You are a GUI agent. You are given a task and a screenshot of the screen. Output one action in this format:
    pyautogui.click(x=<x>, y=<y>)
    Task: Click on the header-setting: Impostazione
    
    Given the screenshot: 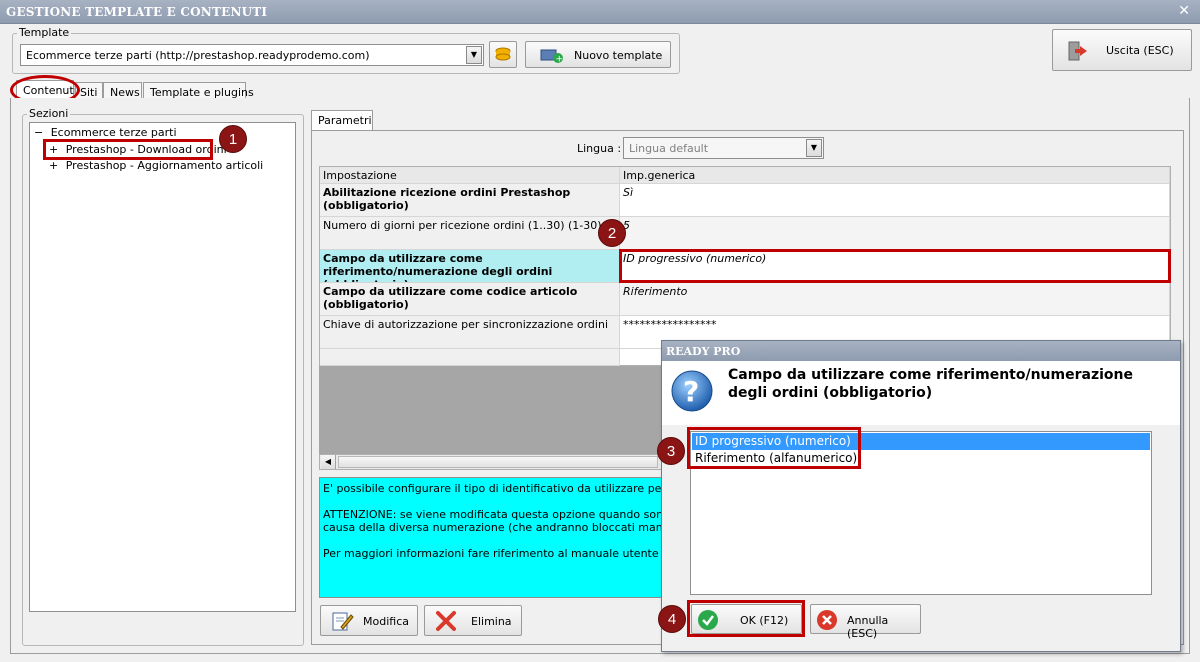 What is the action you would take?
    pyautogui.click(x=470, y=175)
    